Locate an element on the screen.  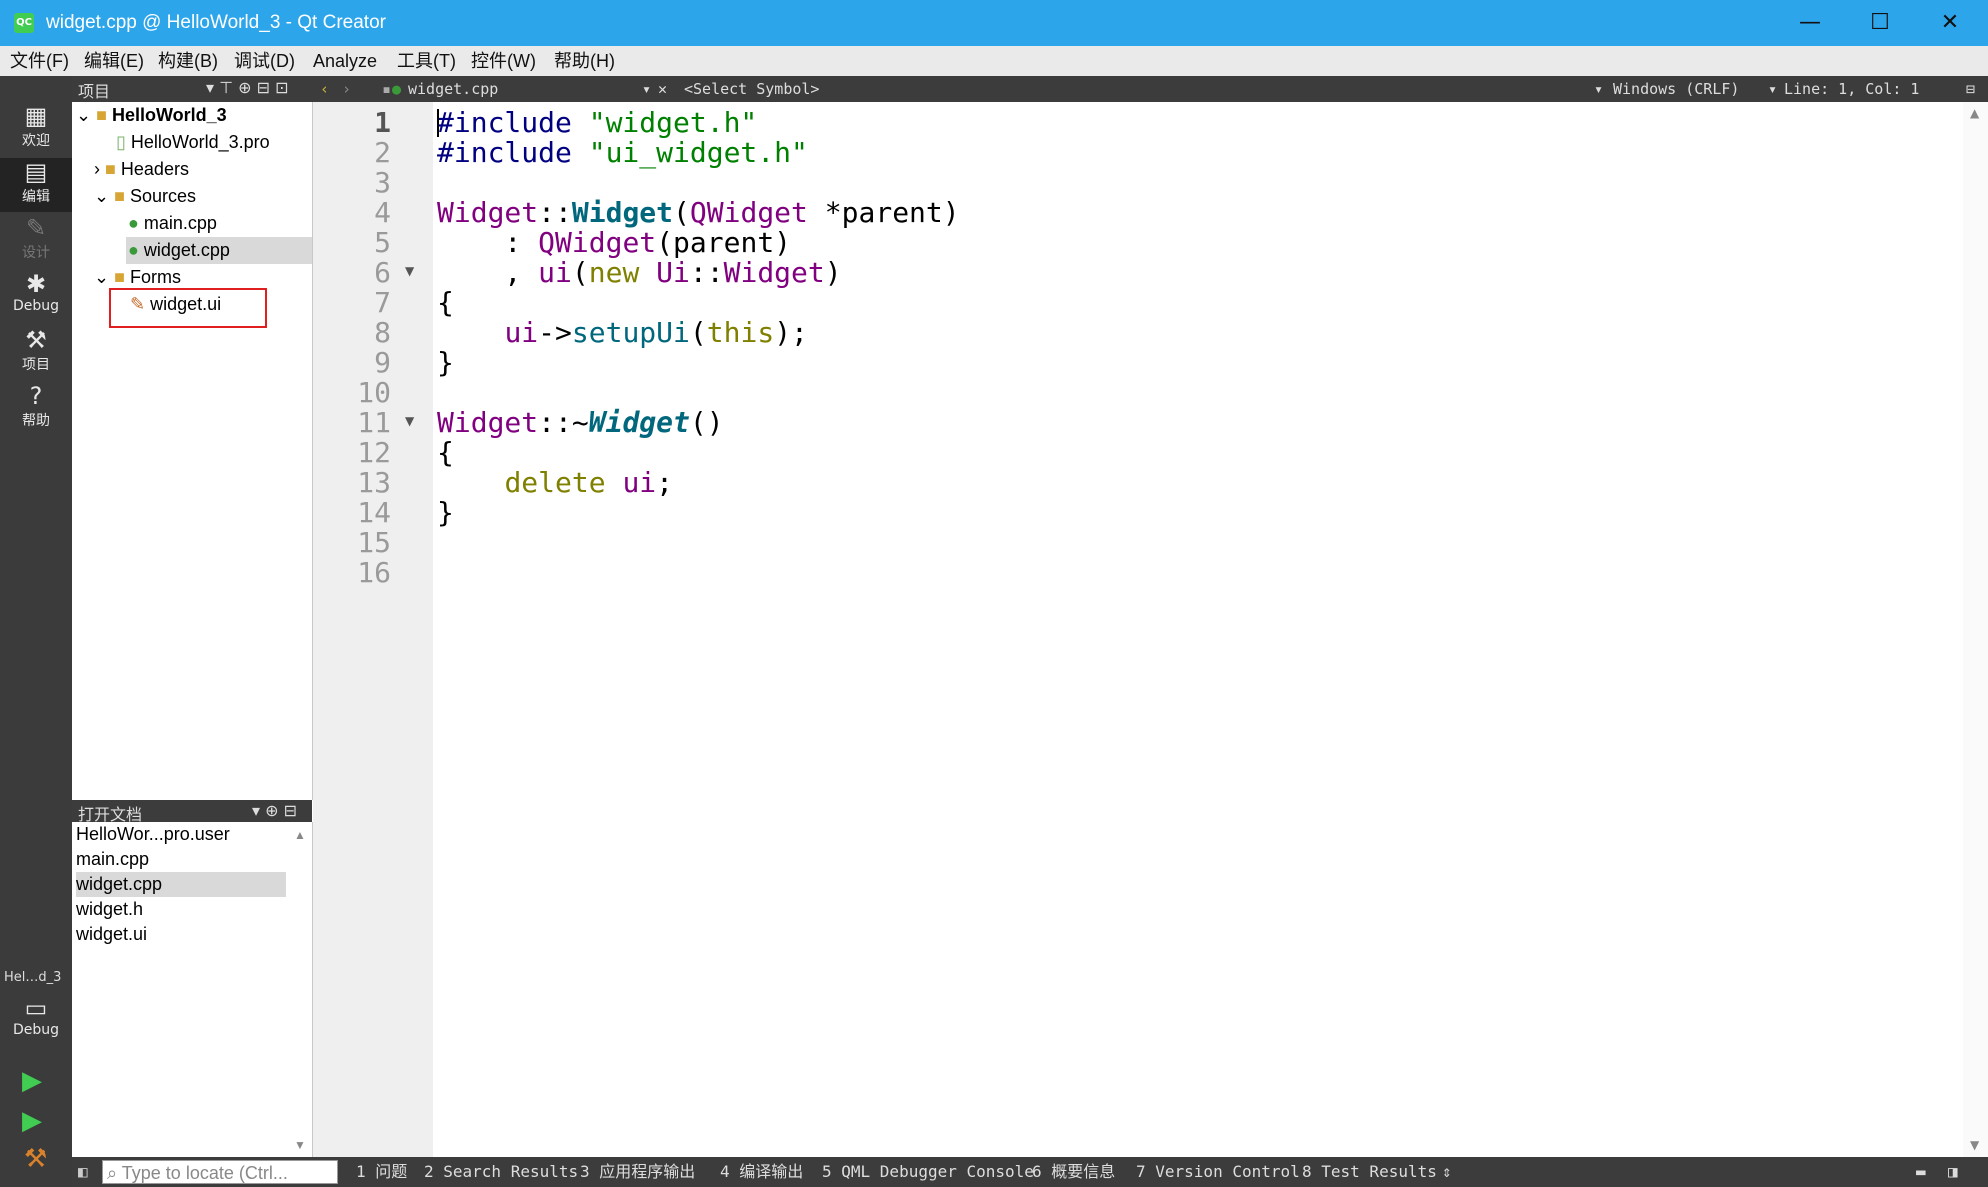
tree-item-project: ⌄ ■ HelloWorld_3 is located at coordinates (151, 115).